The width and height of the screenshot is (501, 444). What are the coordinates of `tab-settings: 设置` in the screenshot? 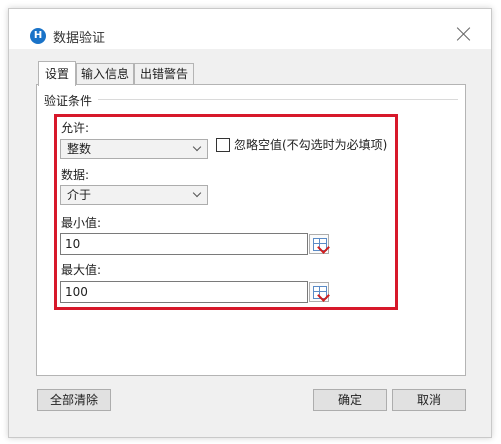 It's located at (57, 73).